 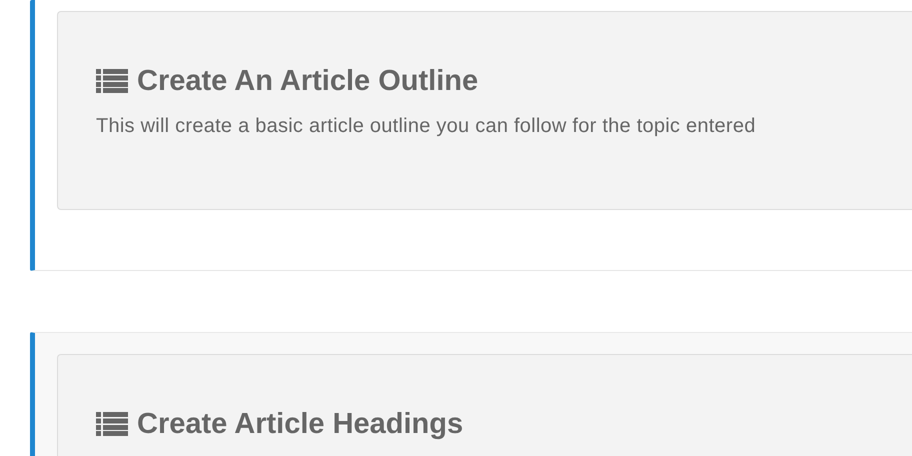 I want to click on card-title: Create An Article Outline, so click(x=307, y=81).